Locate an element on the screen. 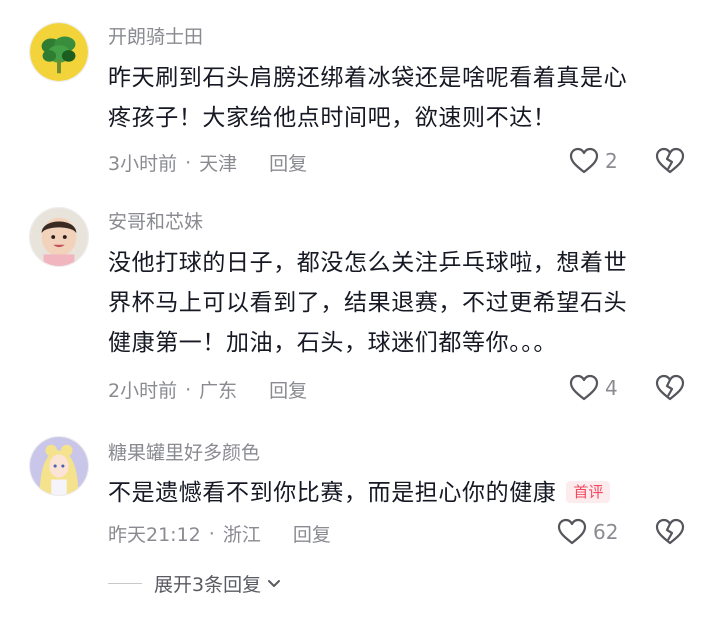 The width and height of the screenshot is (719, 627). comment-username: 开朗骑士田 is located at coordinates (155, 35).